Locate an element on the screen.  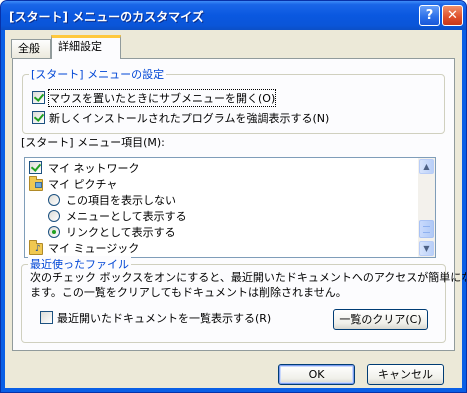
list-item-label: メニューとして表示する is located at coordinates (126, 216).